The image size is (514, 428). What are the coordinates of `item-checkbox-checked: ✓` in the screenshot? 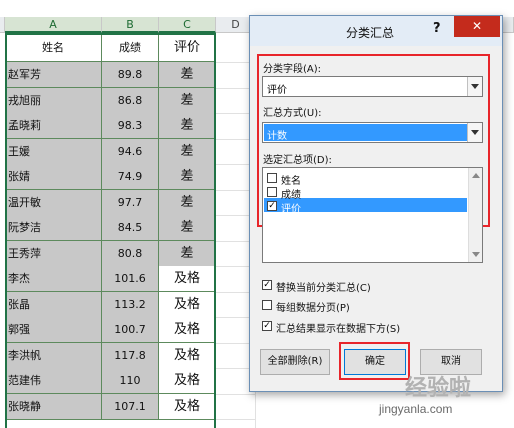 It's located at (272, 206).